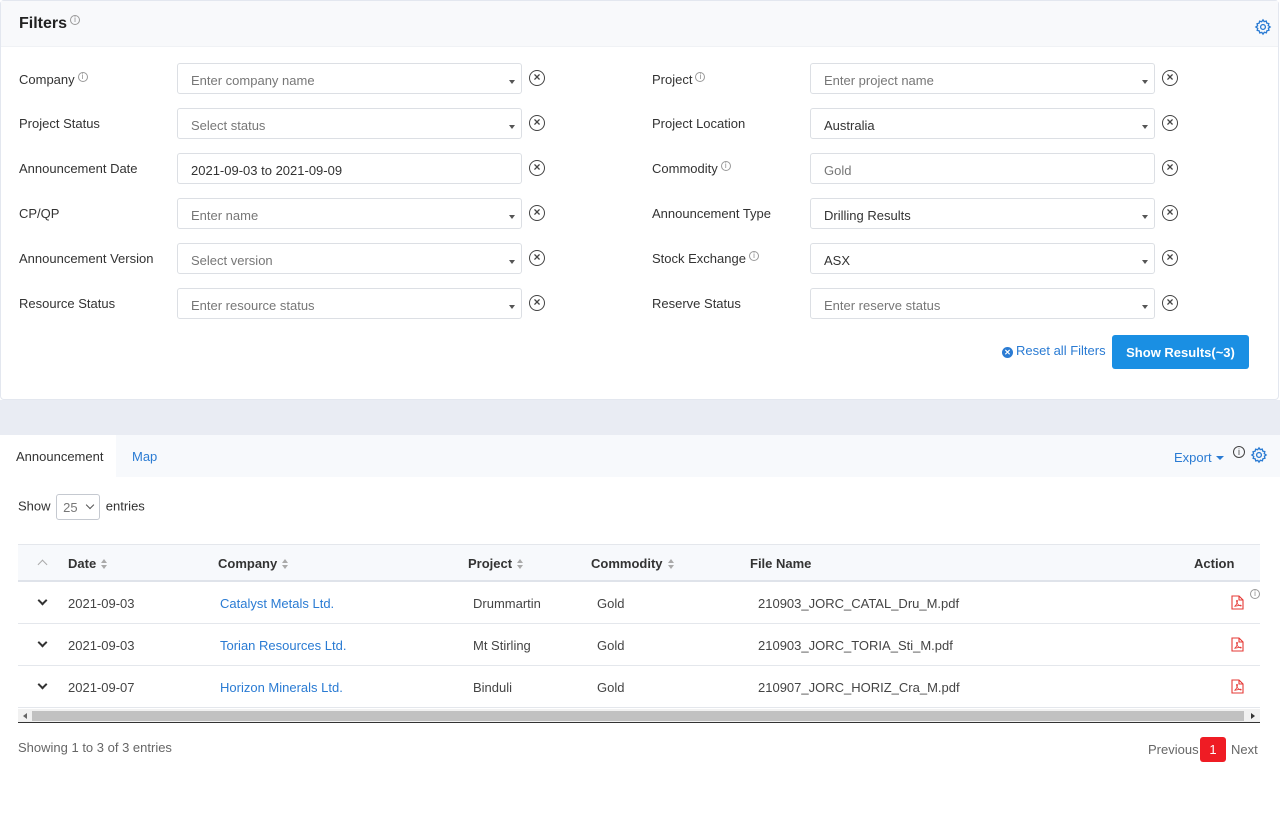  What do you see at coordinates (349, 303) in the screenshot?
I see `resource-status-field: Enter resource status` at bounding box center [349, 303].